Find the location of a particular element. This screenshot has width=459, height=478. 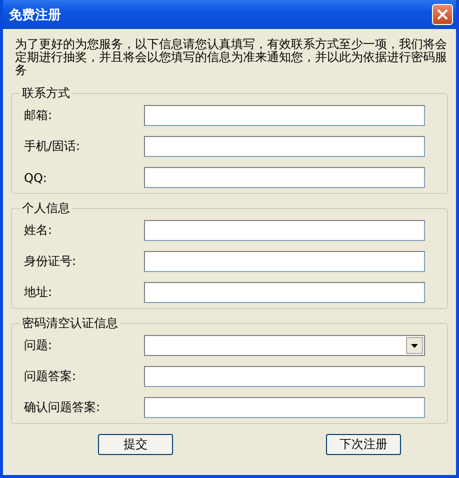

close-button is located at coordinates (442, 14).